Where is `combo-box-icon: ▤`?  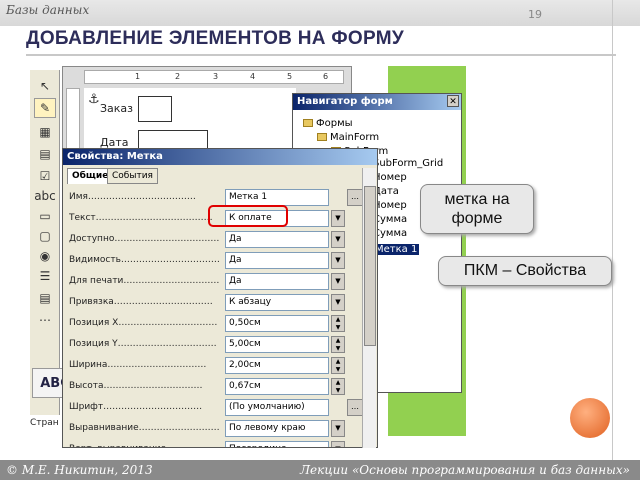
combo-box-icon: ▤ is located at coordinates (45, 298).